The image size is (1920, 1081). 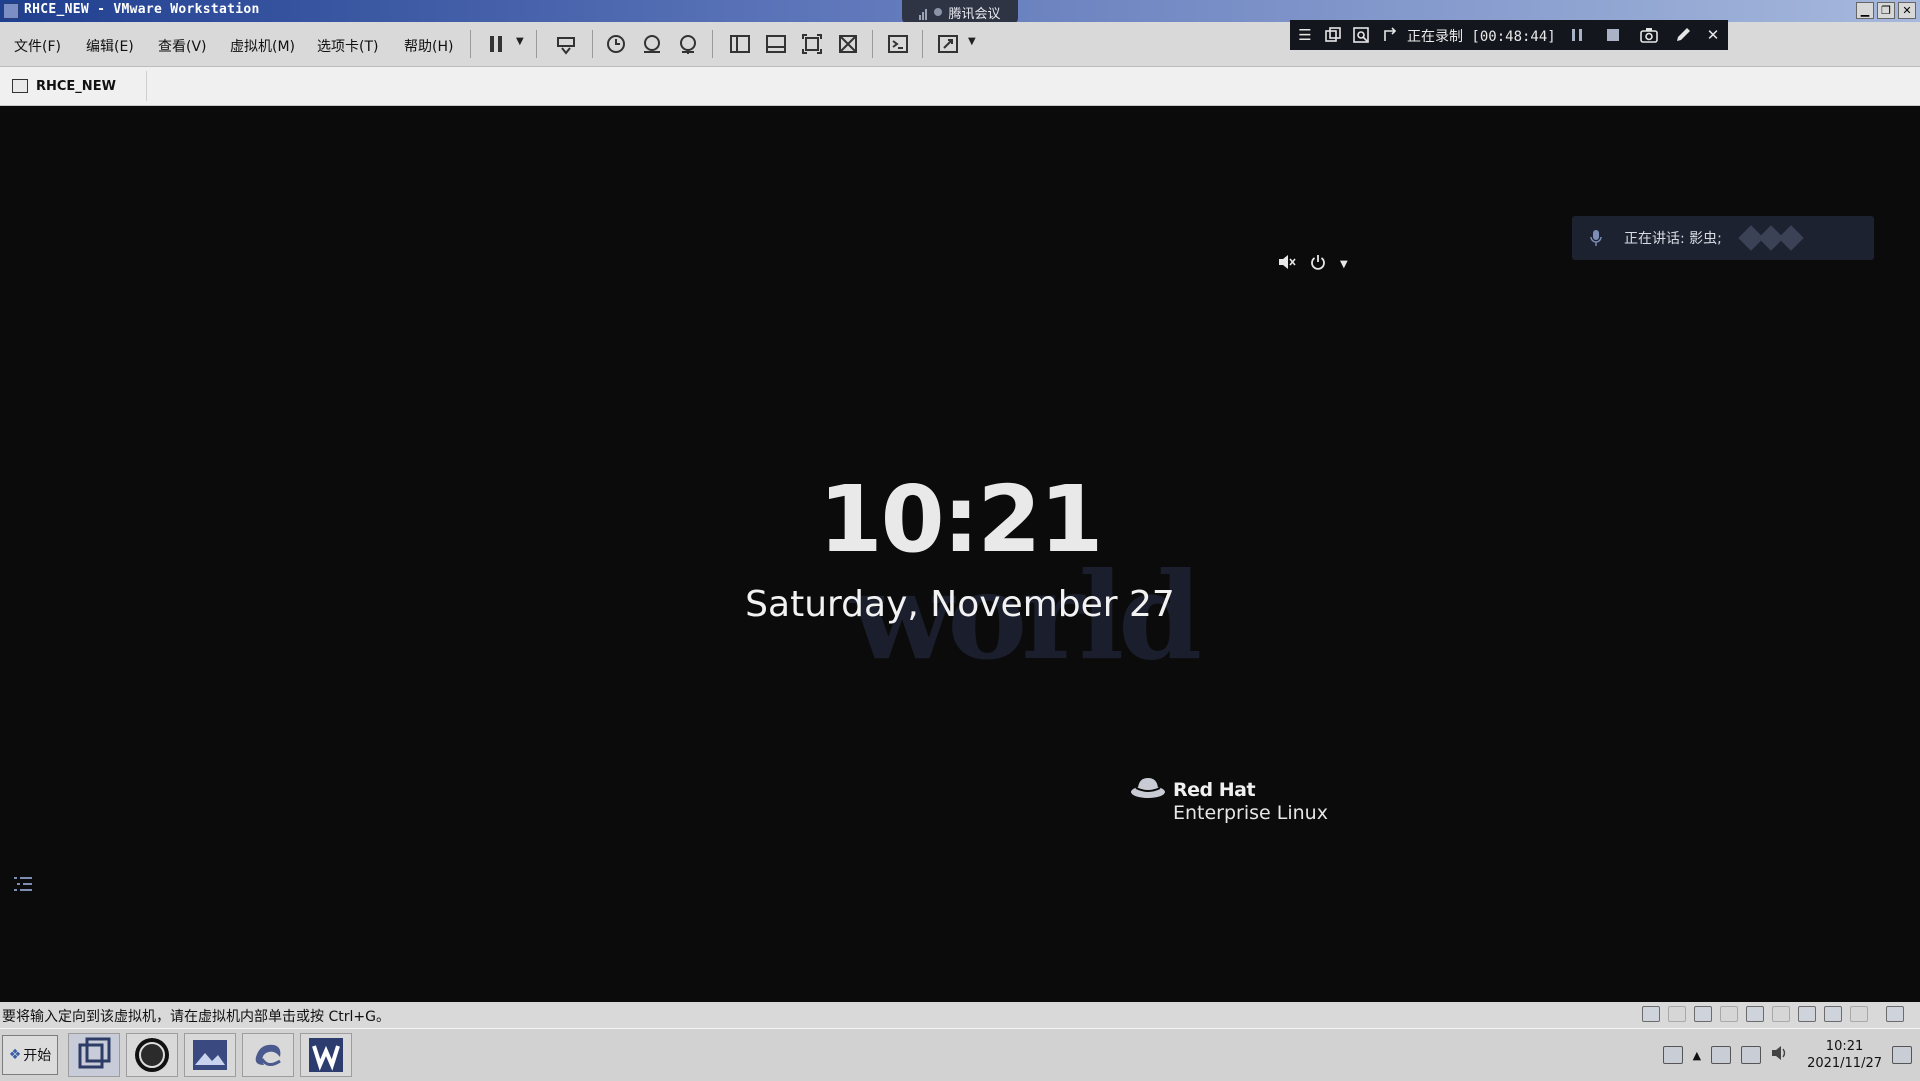 I want to click on meeting-indicator: 腾讯会议, so click(x=960, y=12).